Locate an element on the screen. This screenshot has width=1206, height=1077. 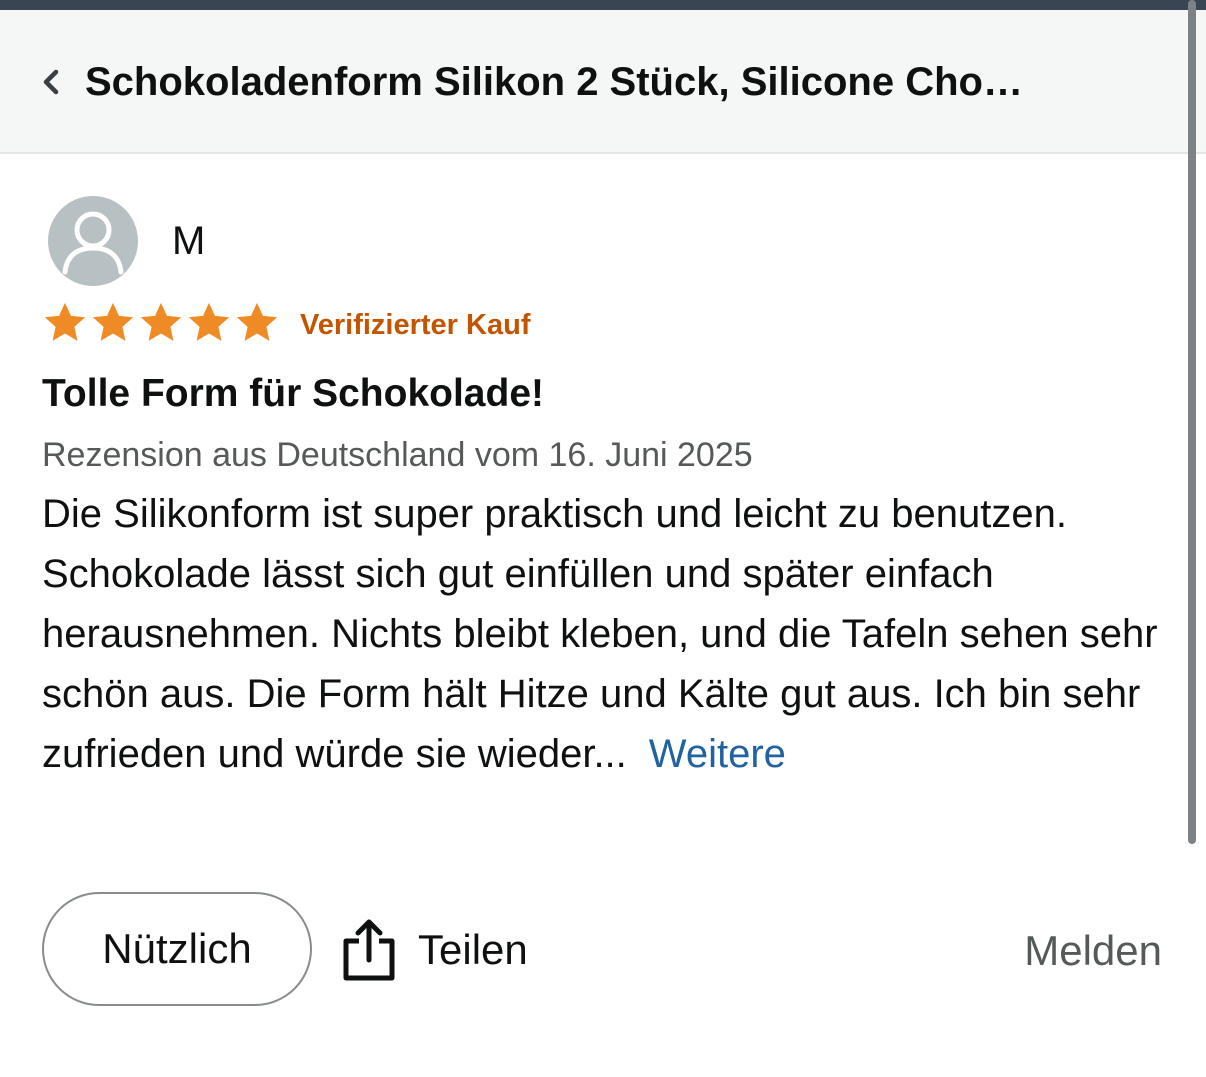
share-icon is located at coordinates (369, 950).